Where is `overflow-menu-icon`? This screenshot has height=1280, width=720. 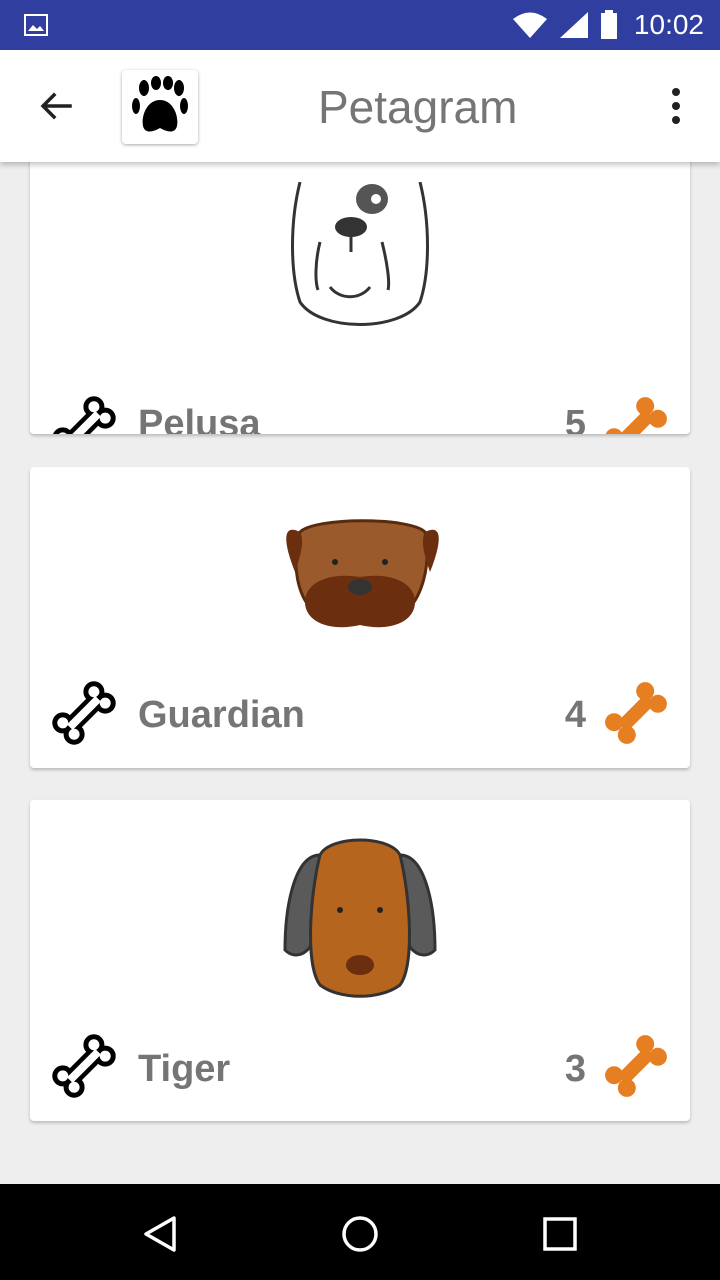
overflow-menu-icon is located at coordinates (676, 106).